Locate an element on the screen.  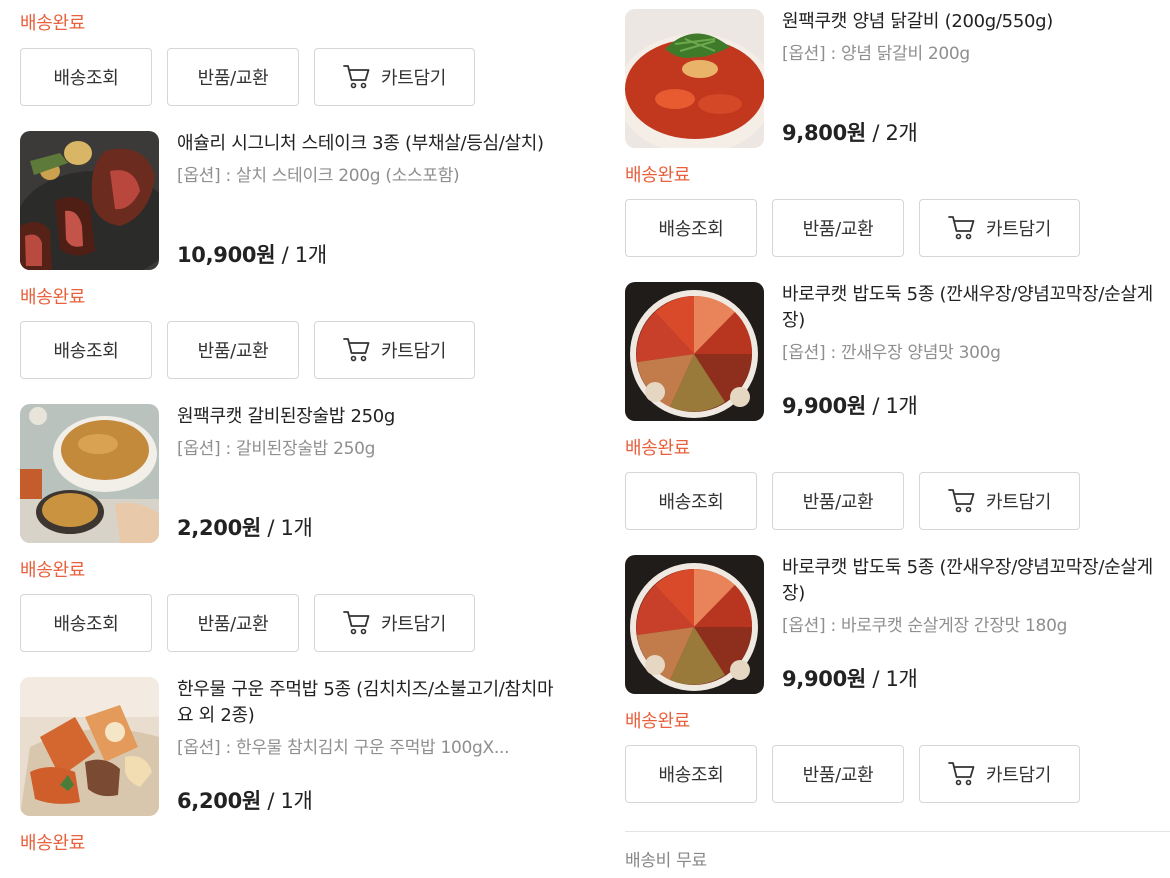
section-divider is located at coordinates (897, 831).